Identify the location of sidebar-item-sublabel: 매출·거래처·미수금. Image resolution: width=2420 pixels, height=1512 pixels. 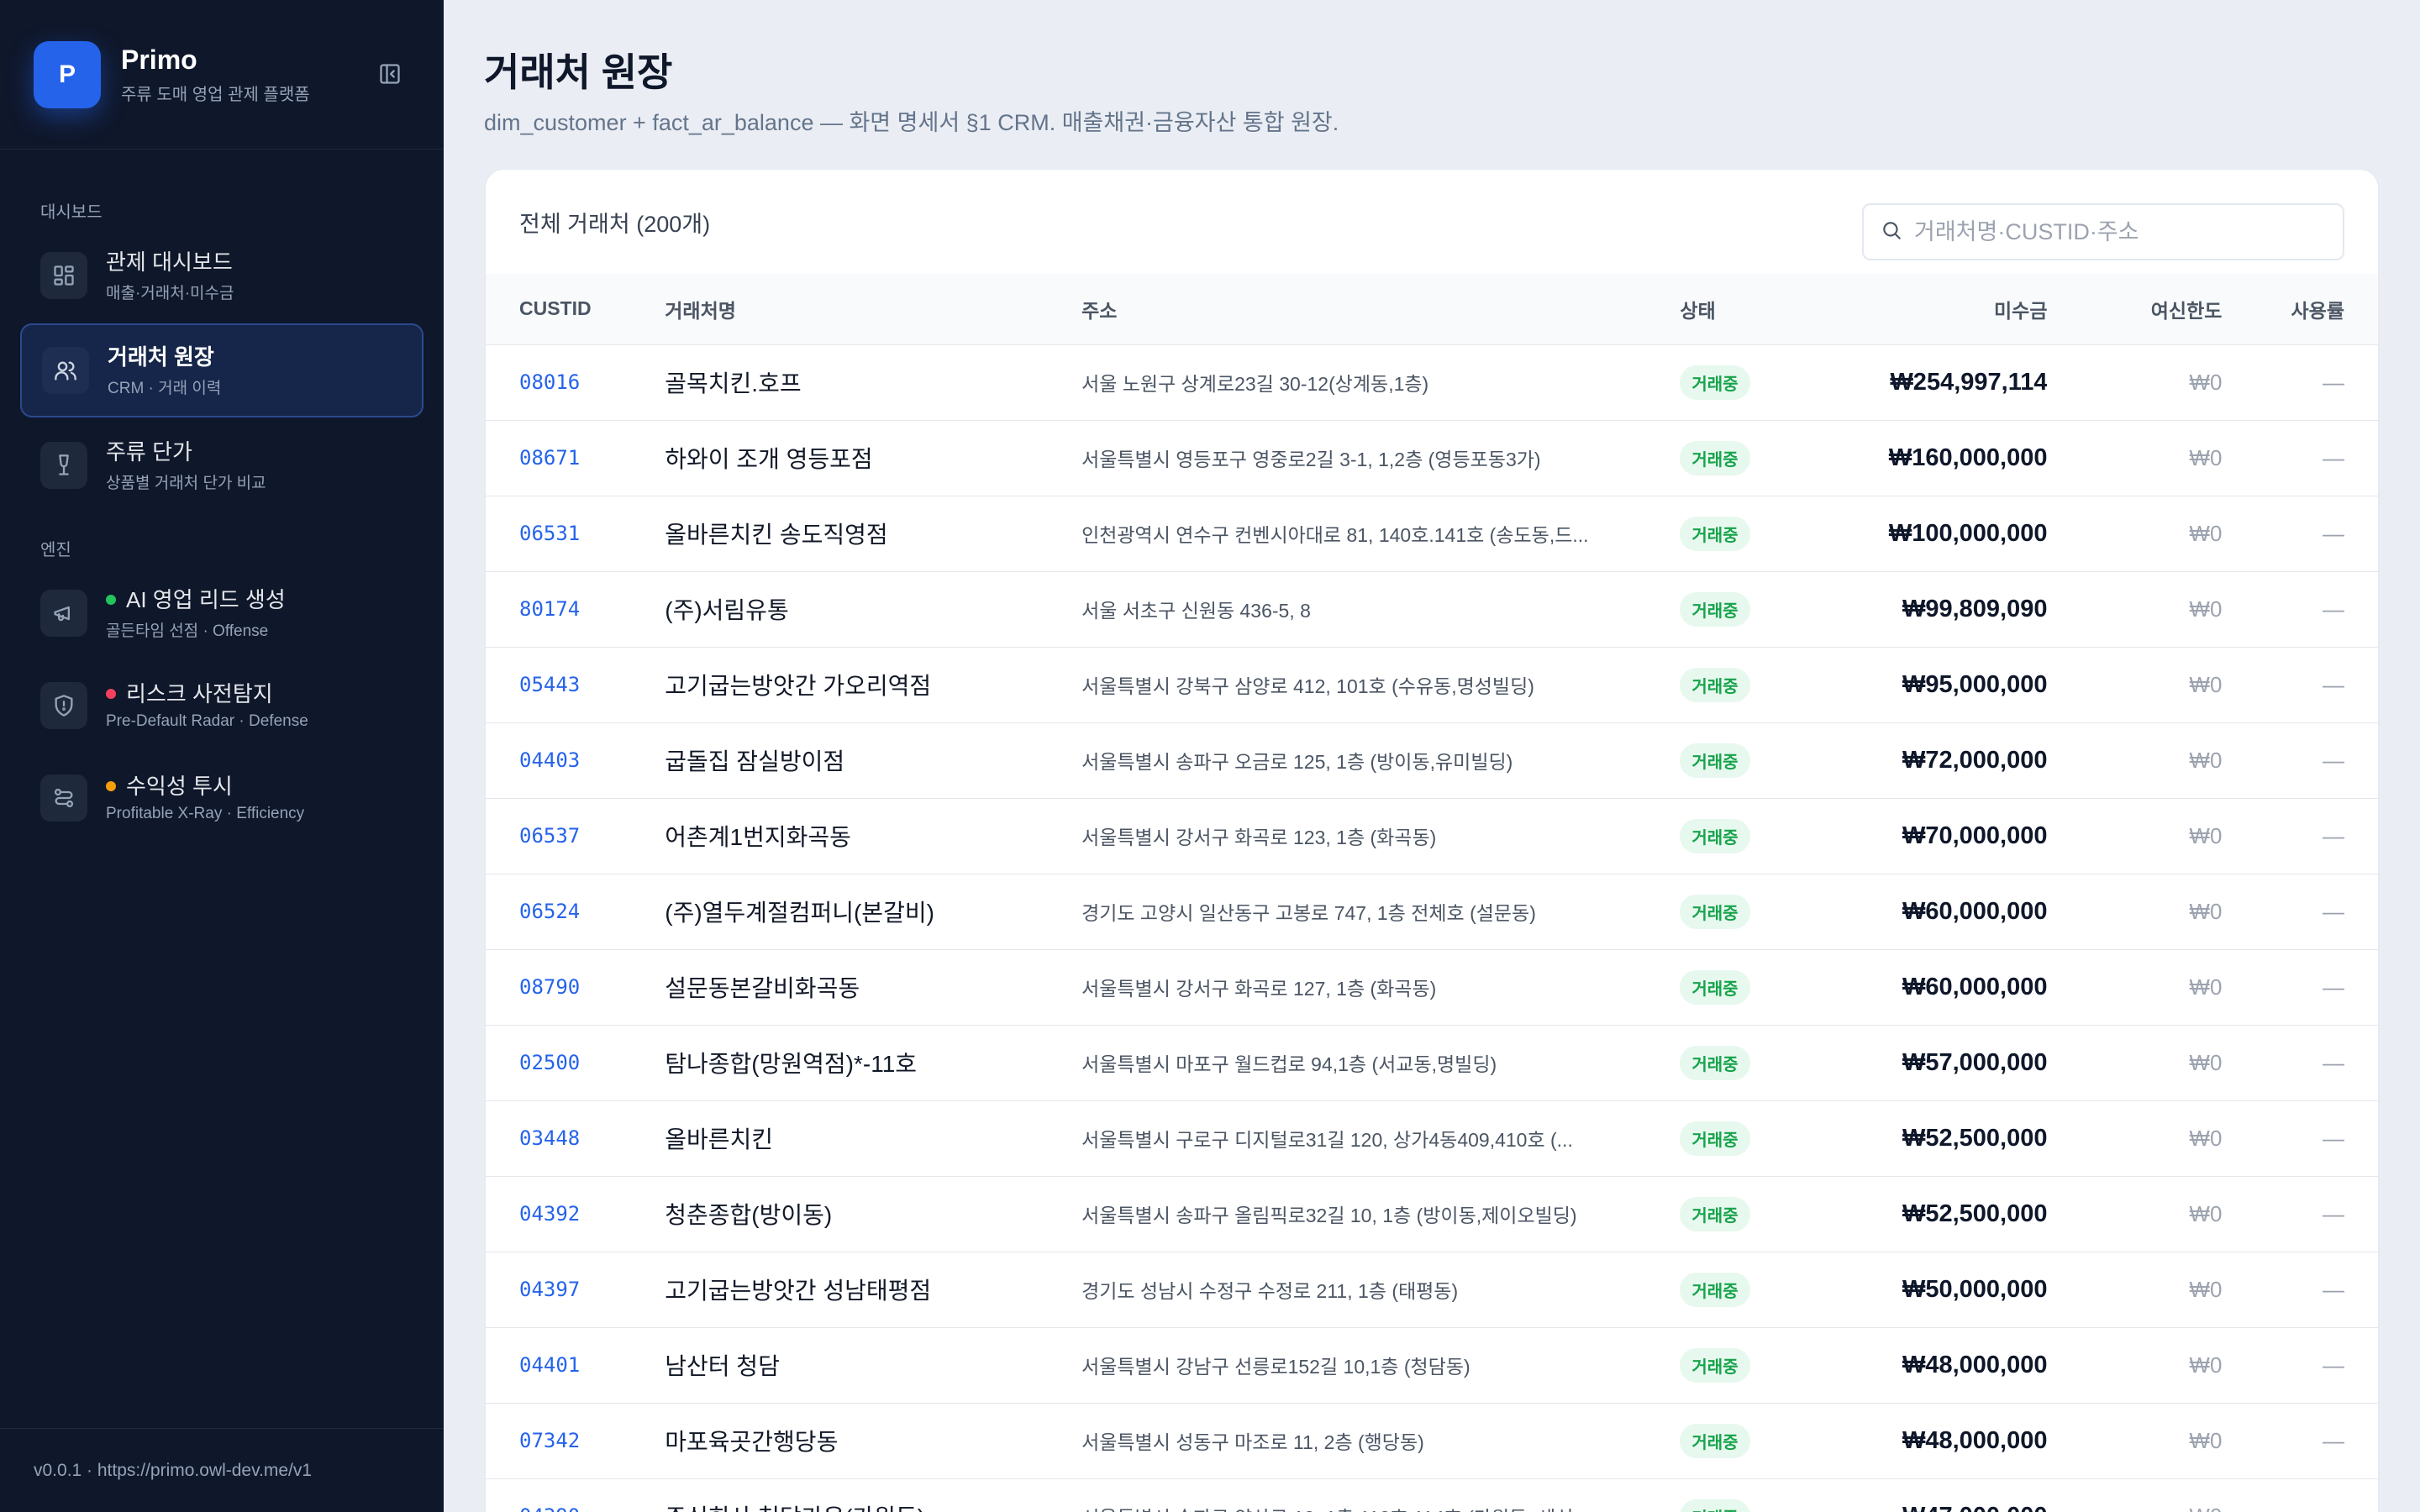
(170, 293).